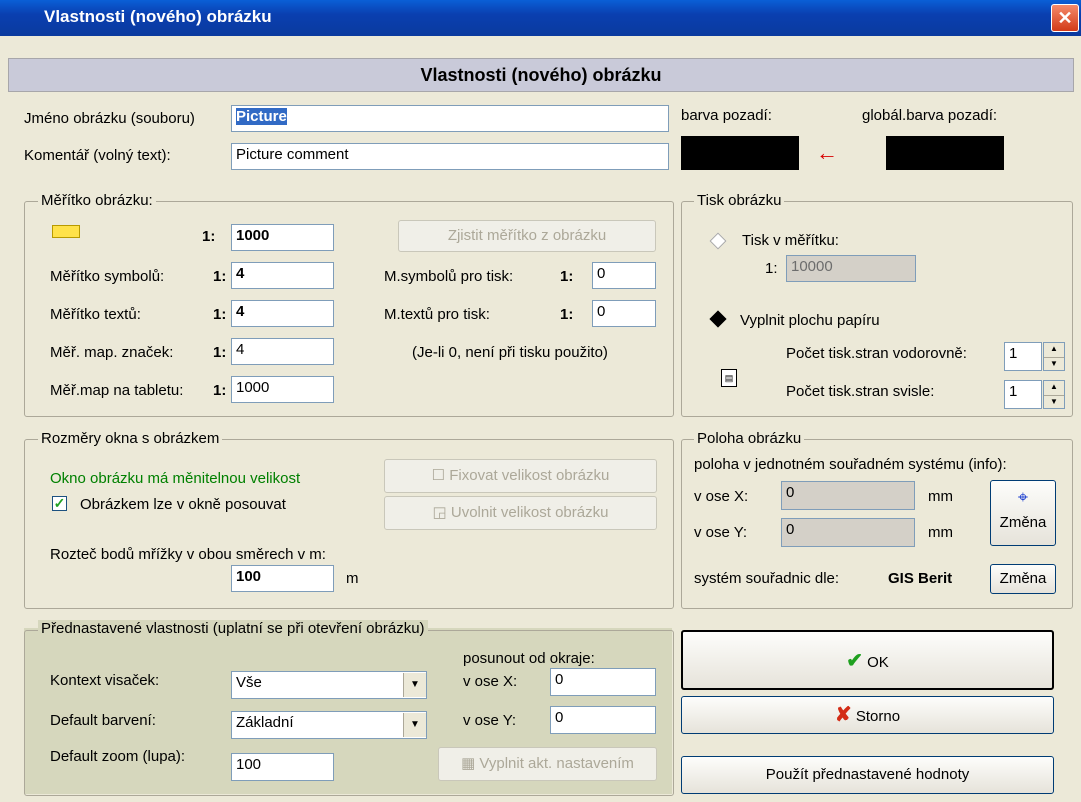  What do you see at coordinates (175, 478) in the screenshot?
I see `window-size-status: Okno obrázku má měnitelnou velikost` at bounding box center [175, 478].